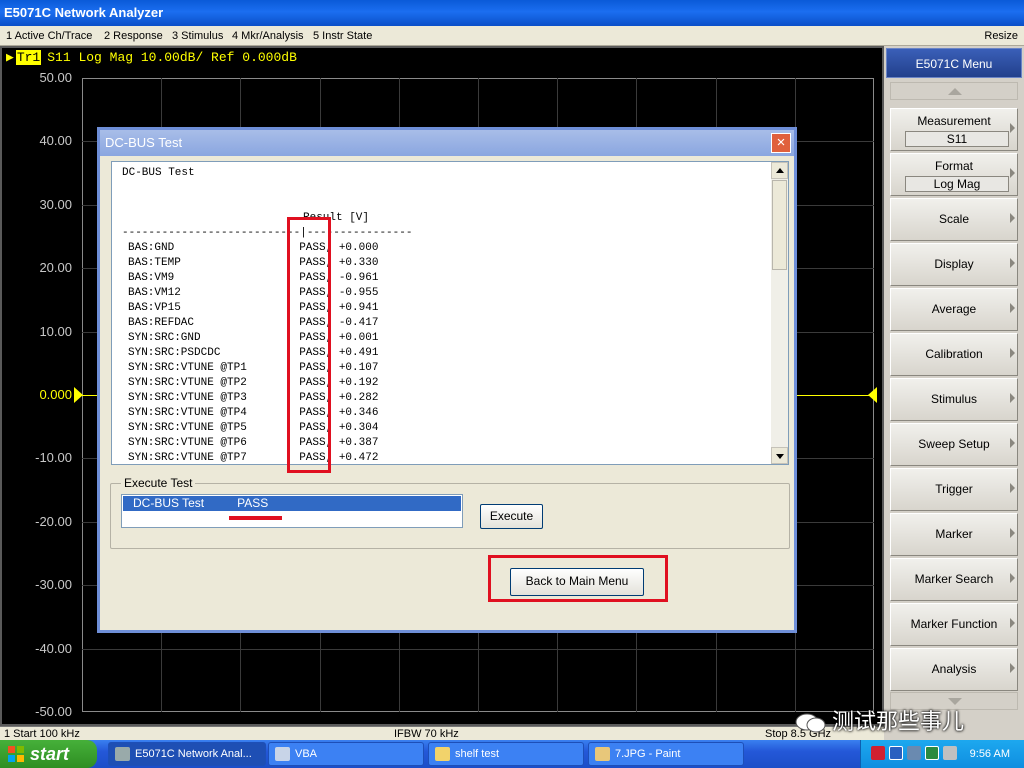 This screenshot has height=768, width=1024. I want to click on report-row-value: +0.107, so click(358, 368).